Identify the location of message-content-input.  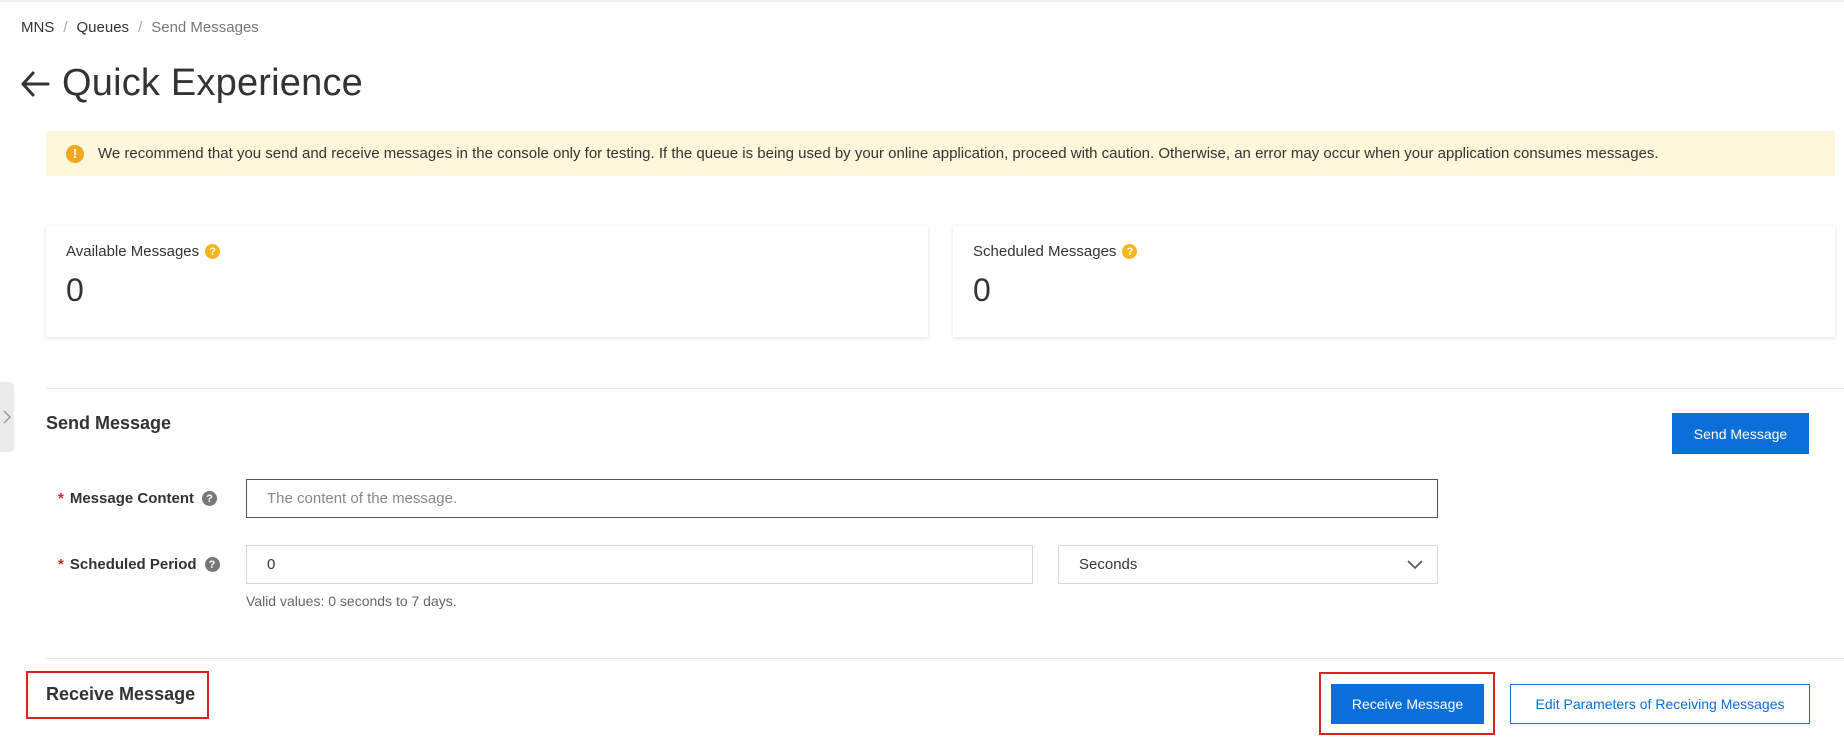
(842, 498).